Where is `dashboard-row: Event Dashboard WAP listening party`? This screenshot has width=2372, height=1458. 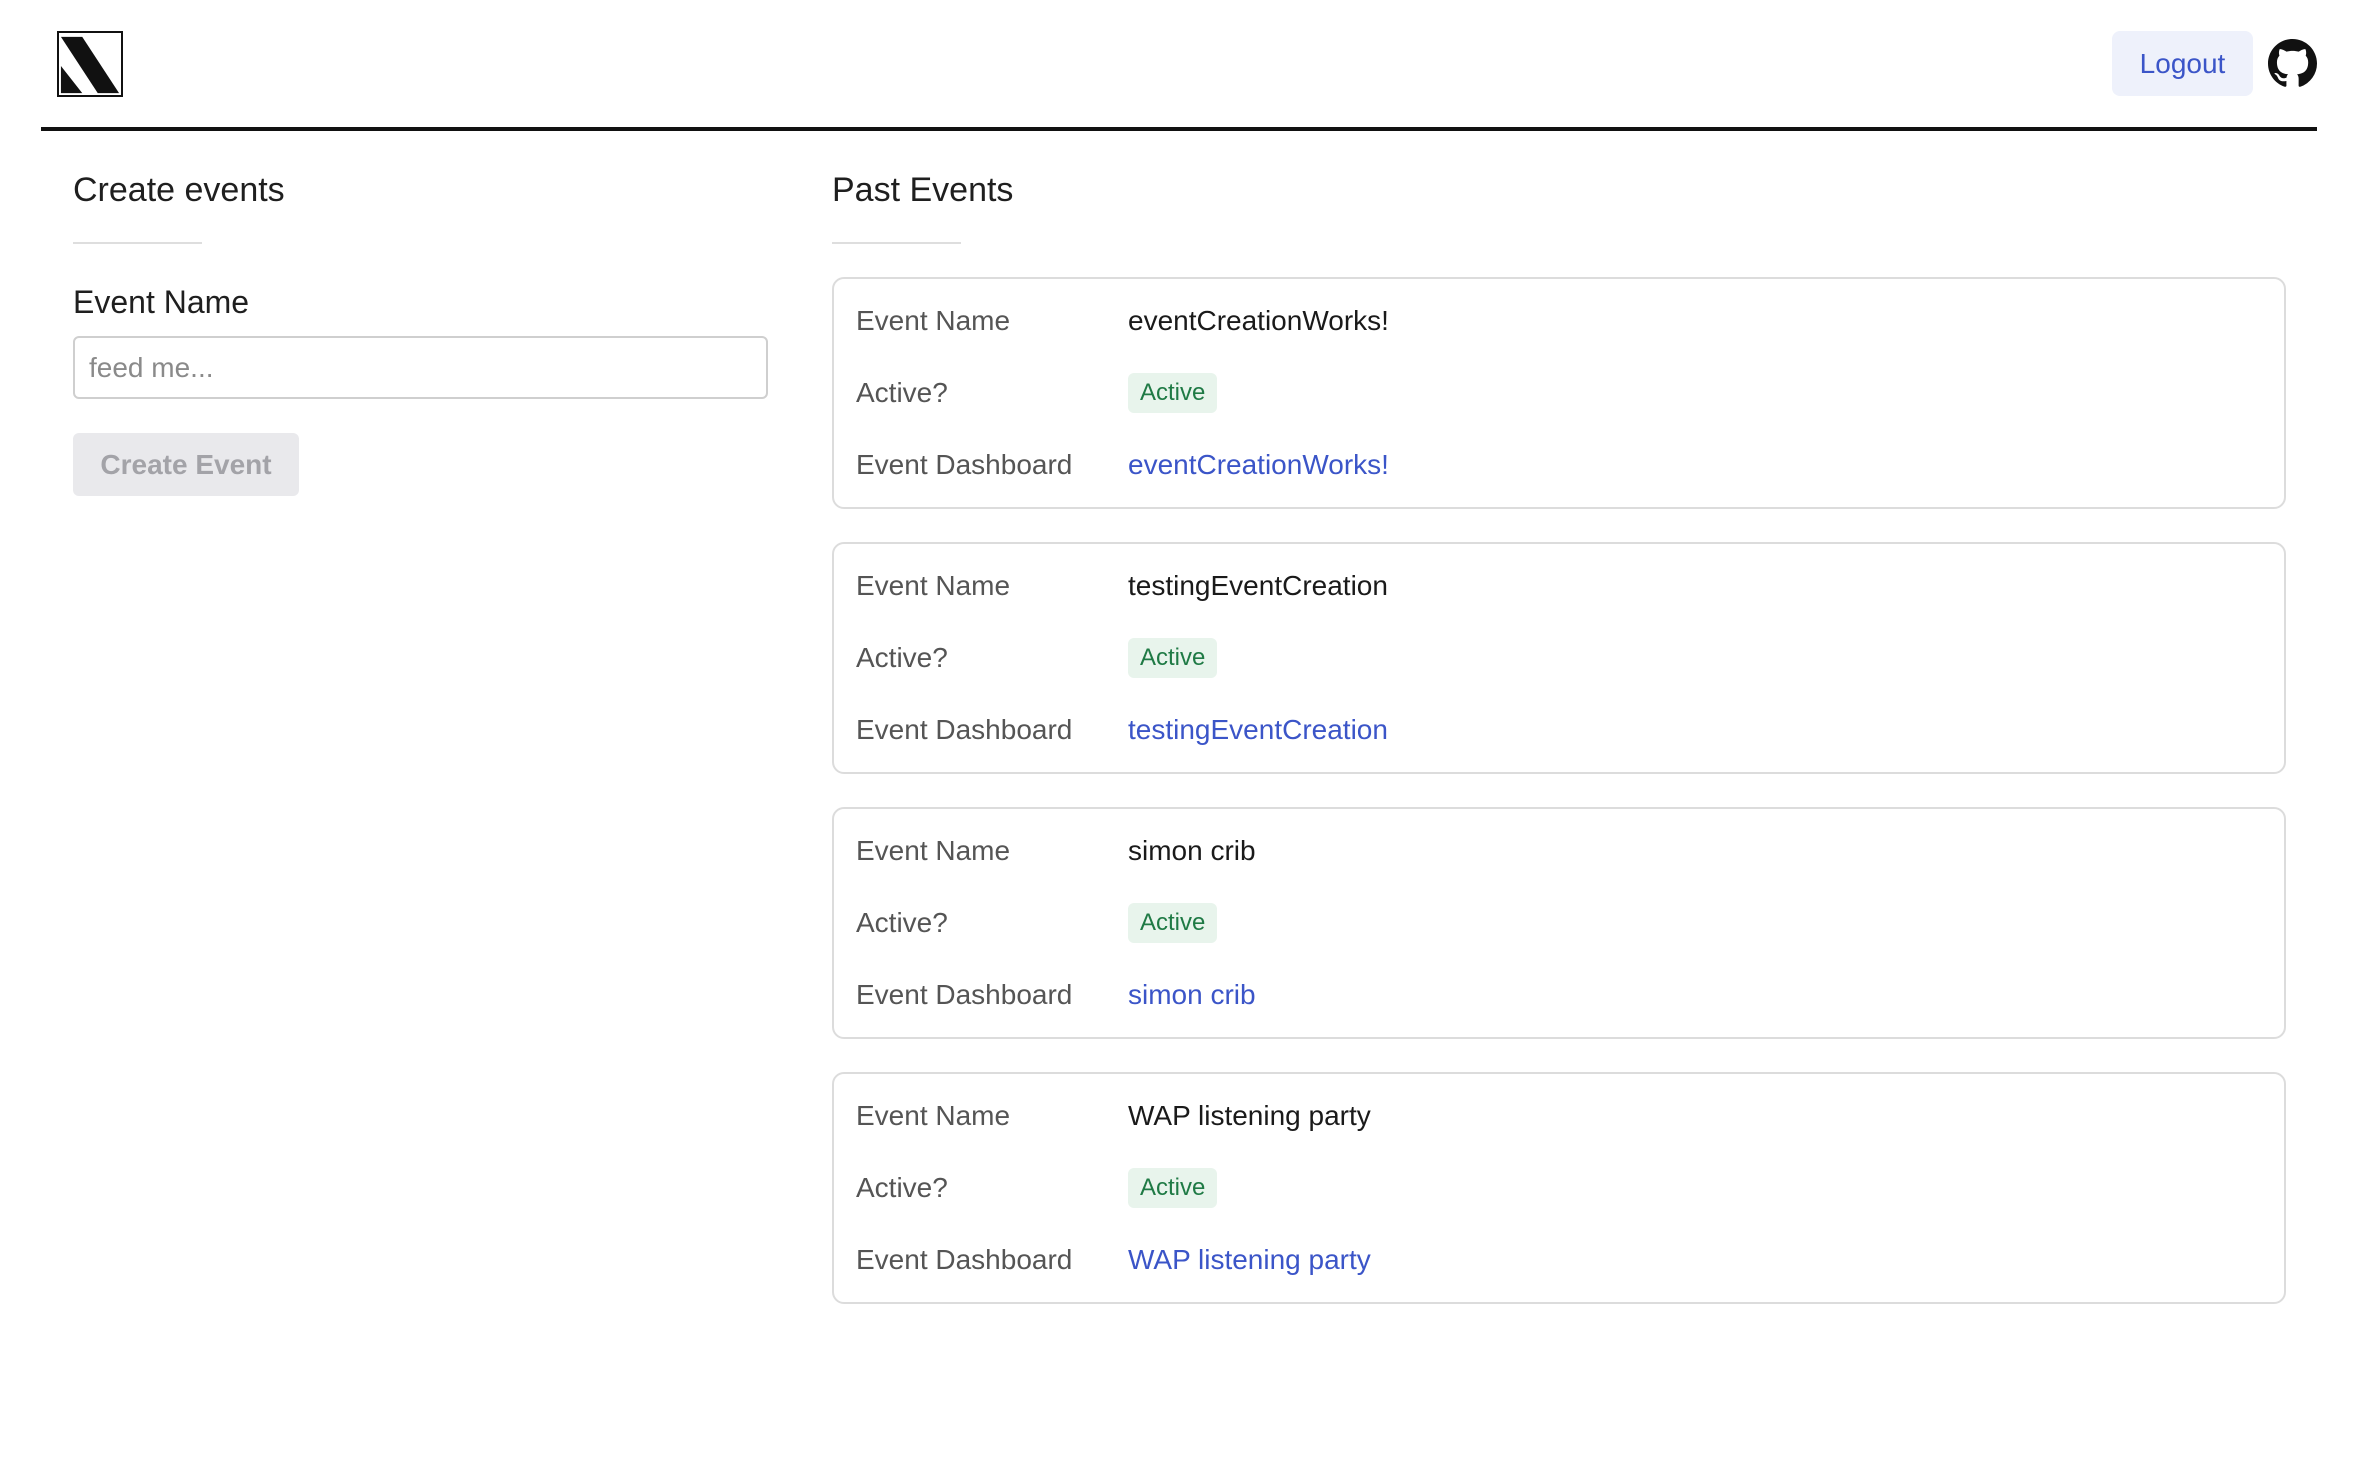 dashboard-row: Event Dashboard WAP listening party is located at coordinates (1113, 1260).